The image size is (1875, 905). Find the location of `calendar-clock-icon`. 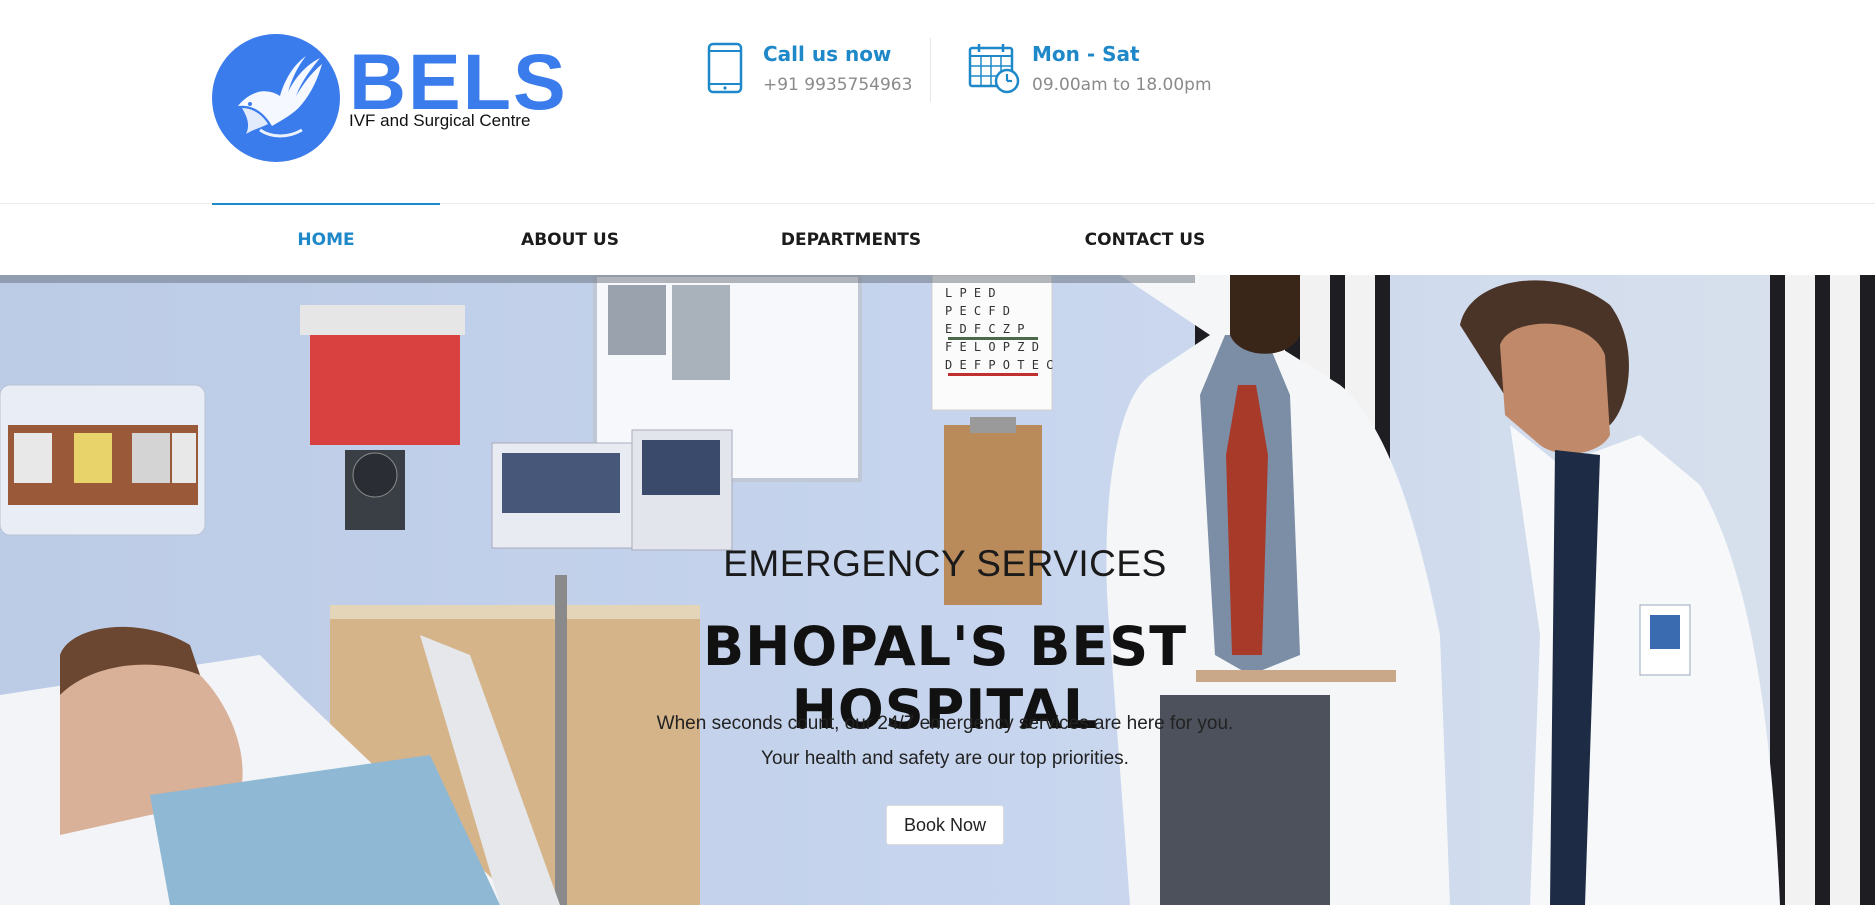

calendar-clock-icon is located at coordinates (994, 70).